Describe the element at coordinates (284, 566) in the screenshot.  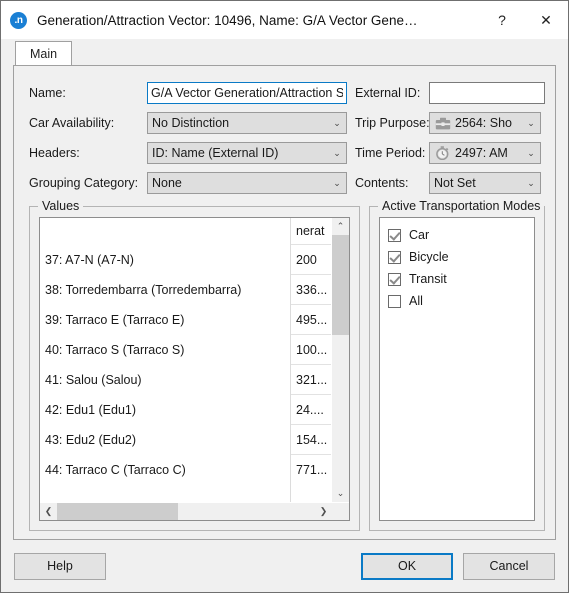
I see `dialog-footer: Help OK Cancel` at that location.